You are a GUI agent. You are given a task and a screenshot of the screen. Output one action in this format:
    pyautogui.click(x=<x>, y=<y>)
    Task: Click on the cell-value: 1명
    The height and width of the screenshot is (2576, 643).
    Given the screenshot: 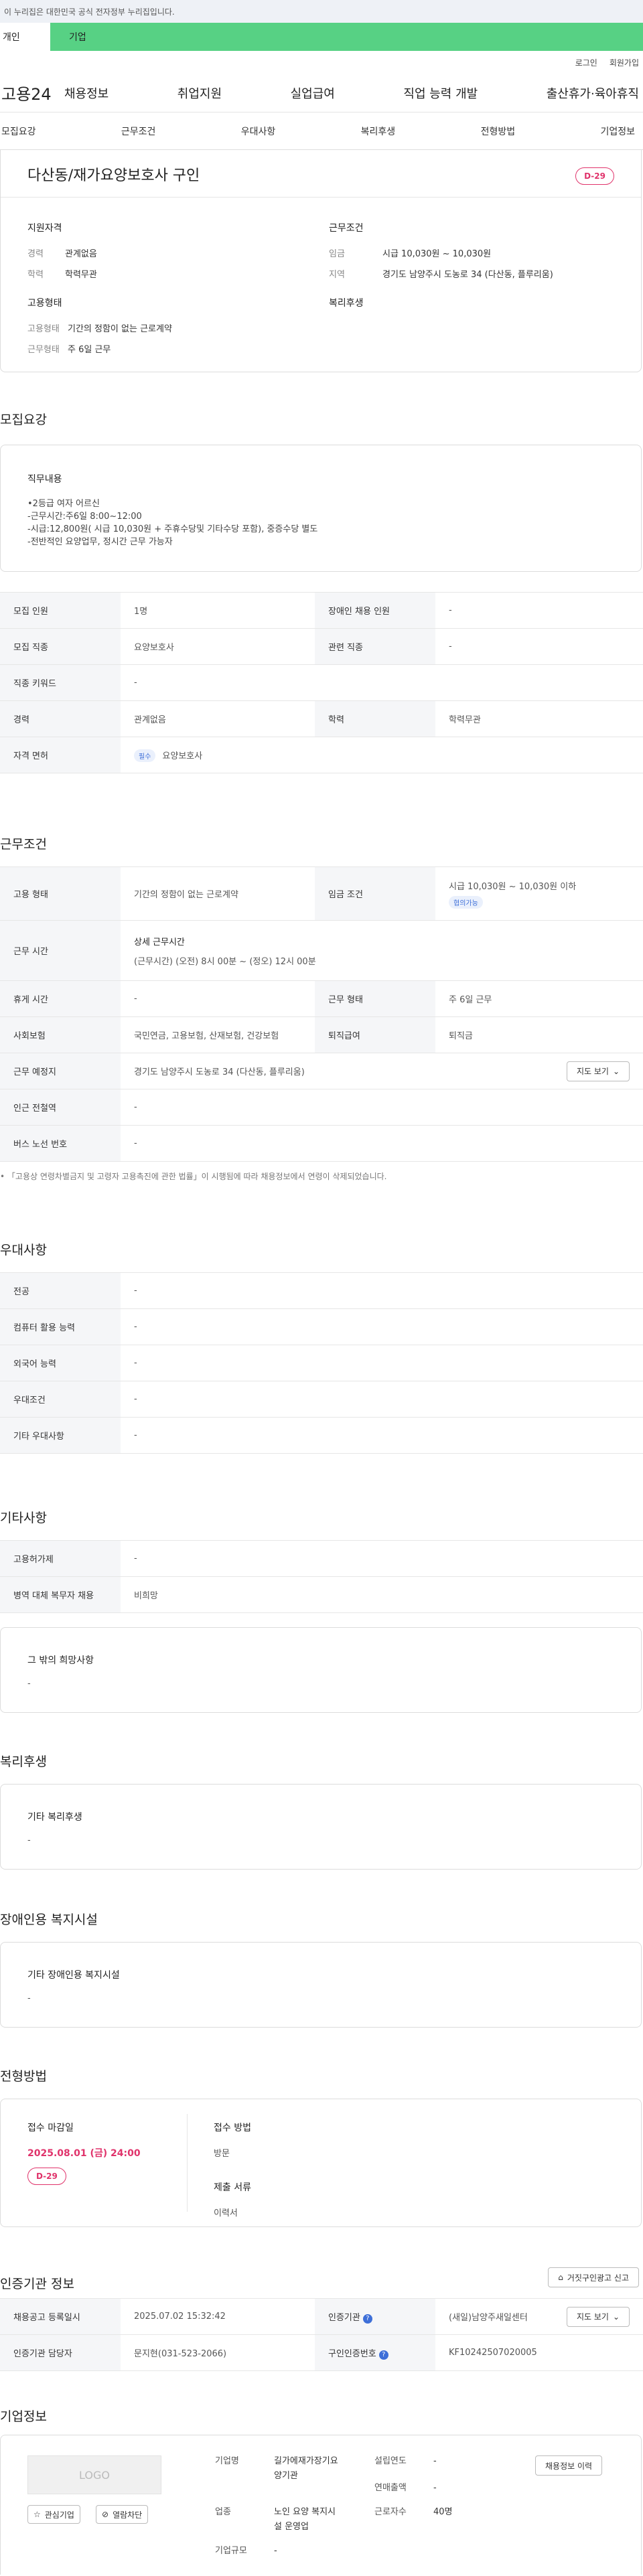 What is the action you would take?
    pyautogui.click(x=218, y=610)
    